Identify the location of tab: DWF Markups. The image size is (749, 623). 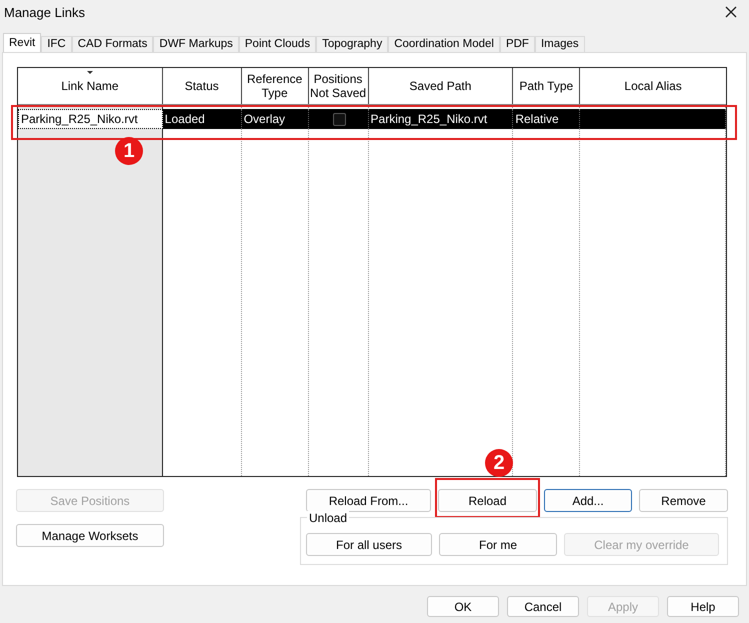
(196, 44).